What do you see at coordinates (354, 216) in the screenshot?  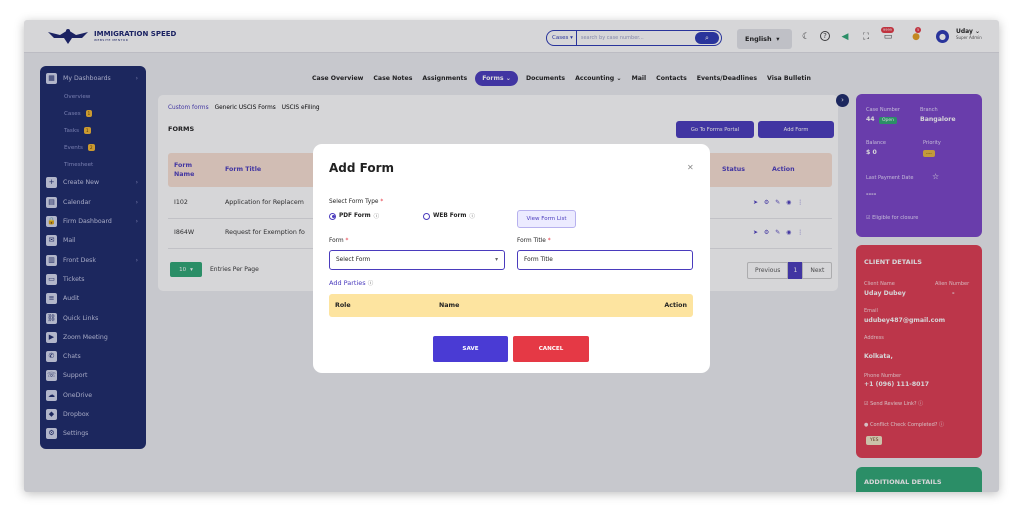 I see `pdf-form-radio: PDF Form ⓘ` at bounding box center [354, 216].